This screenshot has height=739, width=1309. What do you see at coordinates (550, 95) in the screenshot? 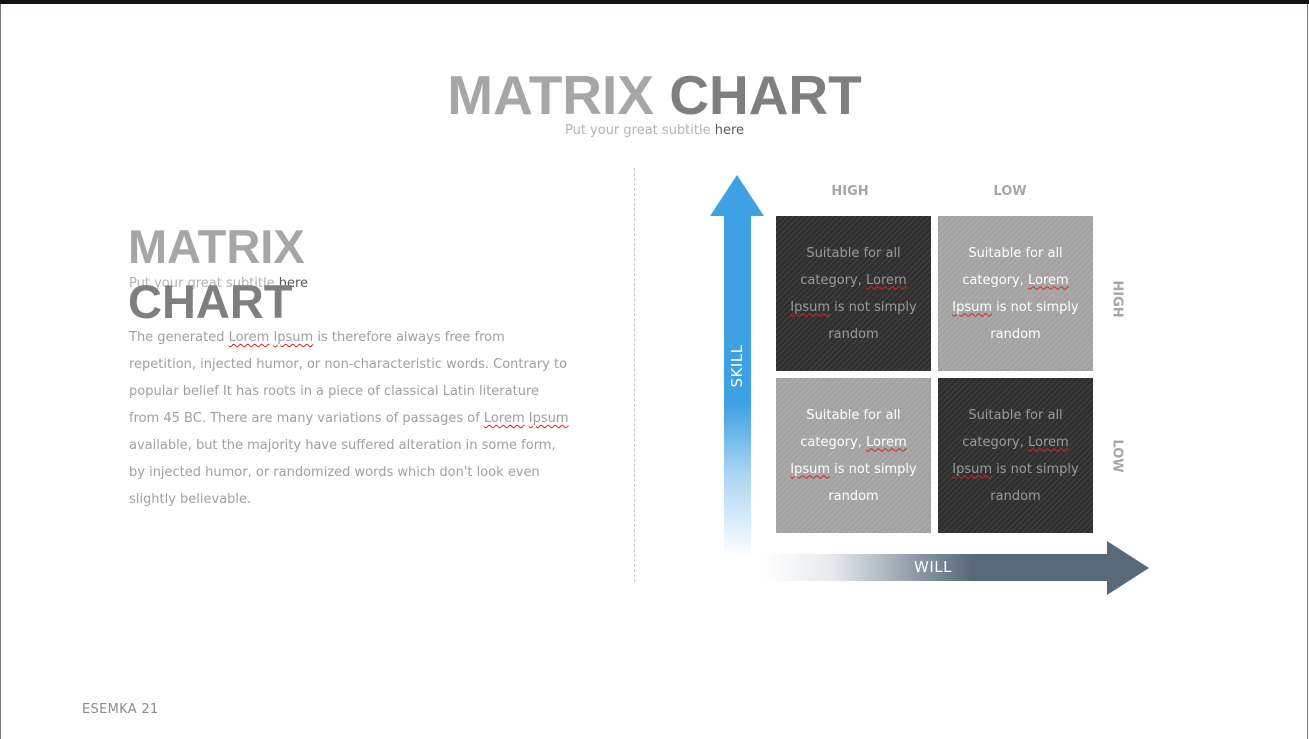
I see `page-title-part1: MATRIX` at bounding box center [550, 95].